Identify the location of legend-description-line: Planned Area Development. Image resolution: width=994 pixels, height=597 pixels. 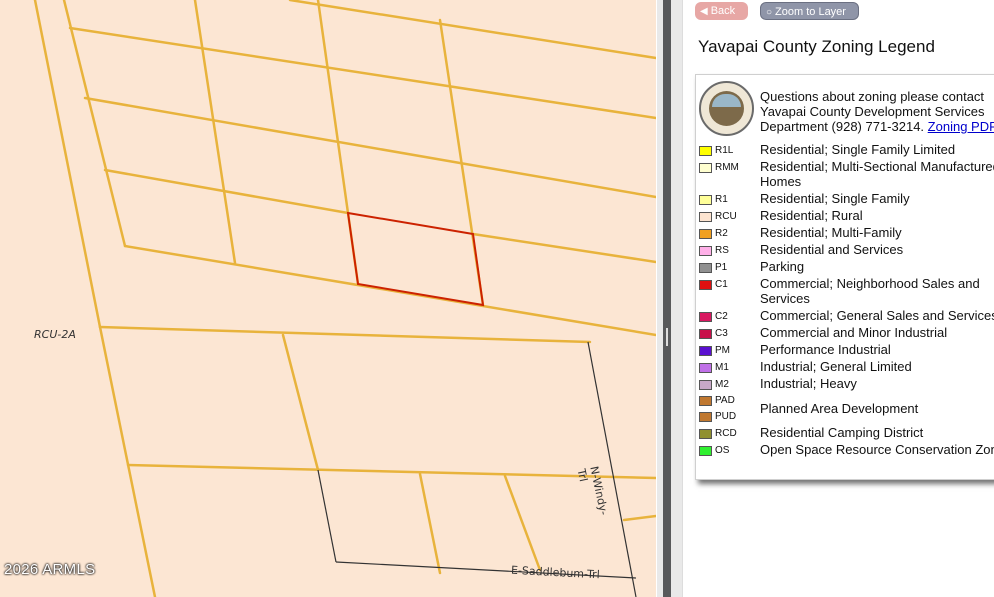
(839, 408).